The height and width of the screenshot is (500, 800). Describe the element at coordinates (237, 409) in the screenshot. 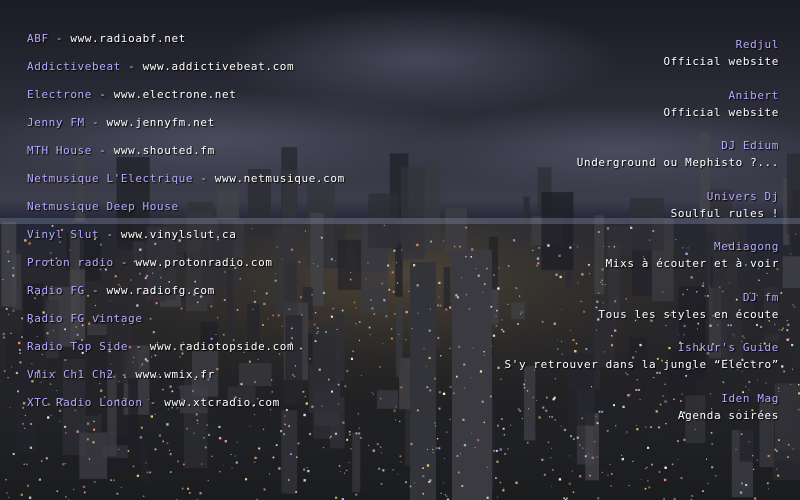

I see `radio-link: XTC Radio London - www.xtcradio.com` at that location.